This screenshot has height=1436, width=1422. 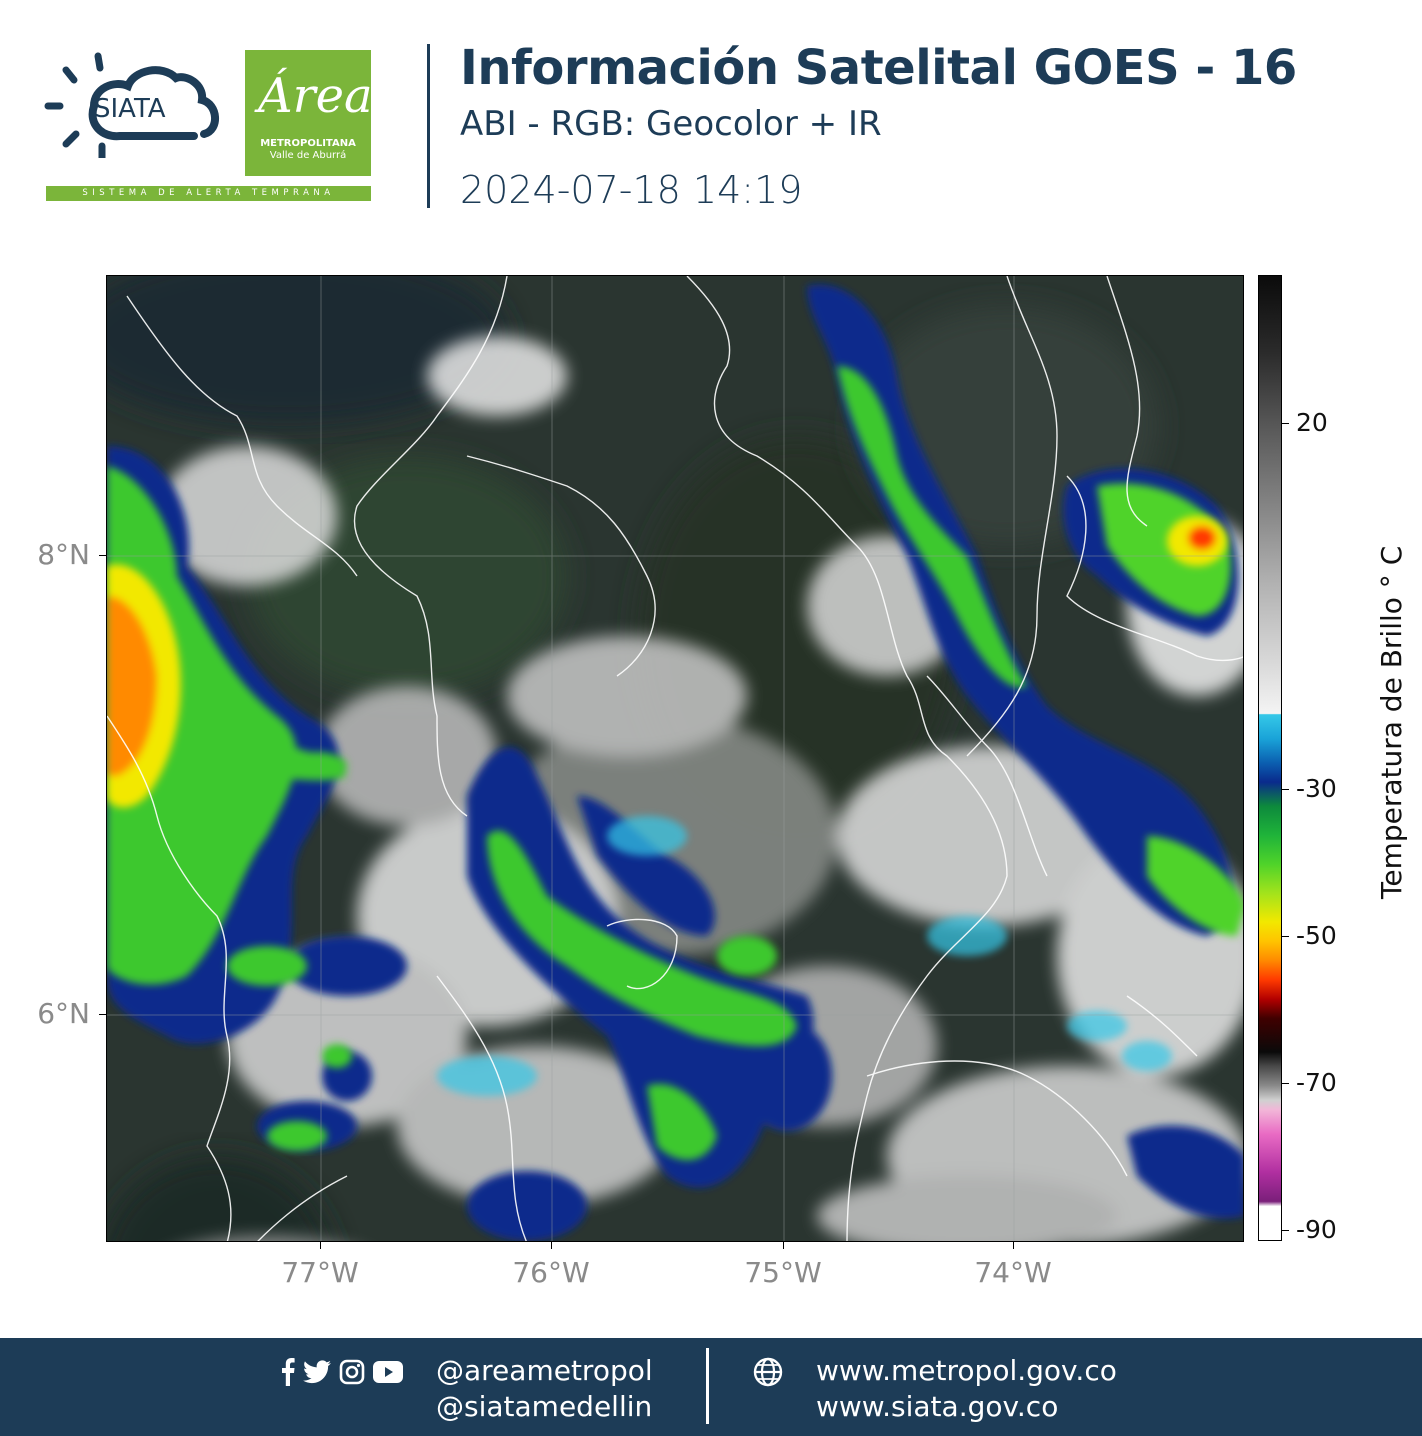 I want to click on colorbar-label-minus90: -90, so click(x=1316, y=1229).